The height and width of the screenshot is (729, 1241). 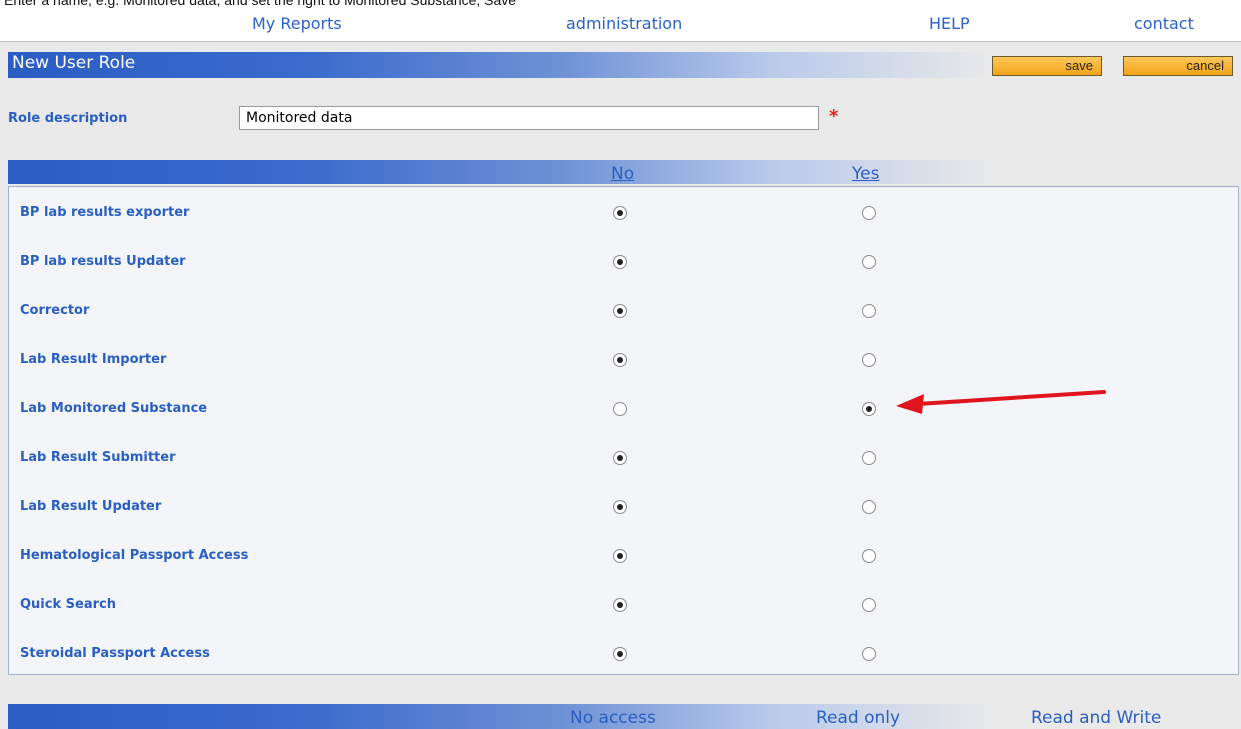 I want to click on permission-row: Lab Result Submitter, so click(x=624, y=458).